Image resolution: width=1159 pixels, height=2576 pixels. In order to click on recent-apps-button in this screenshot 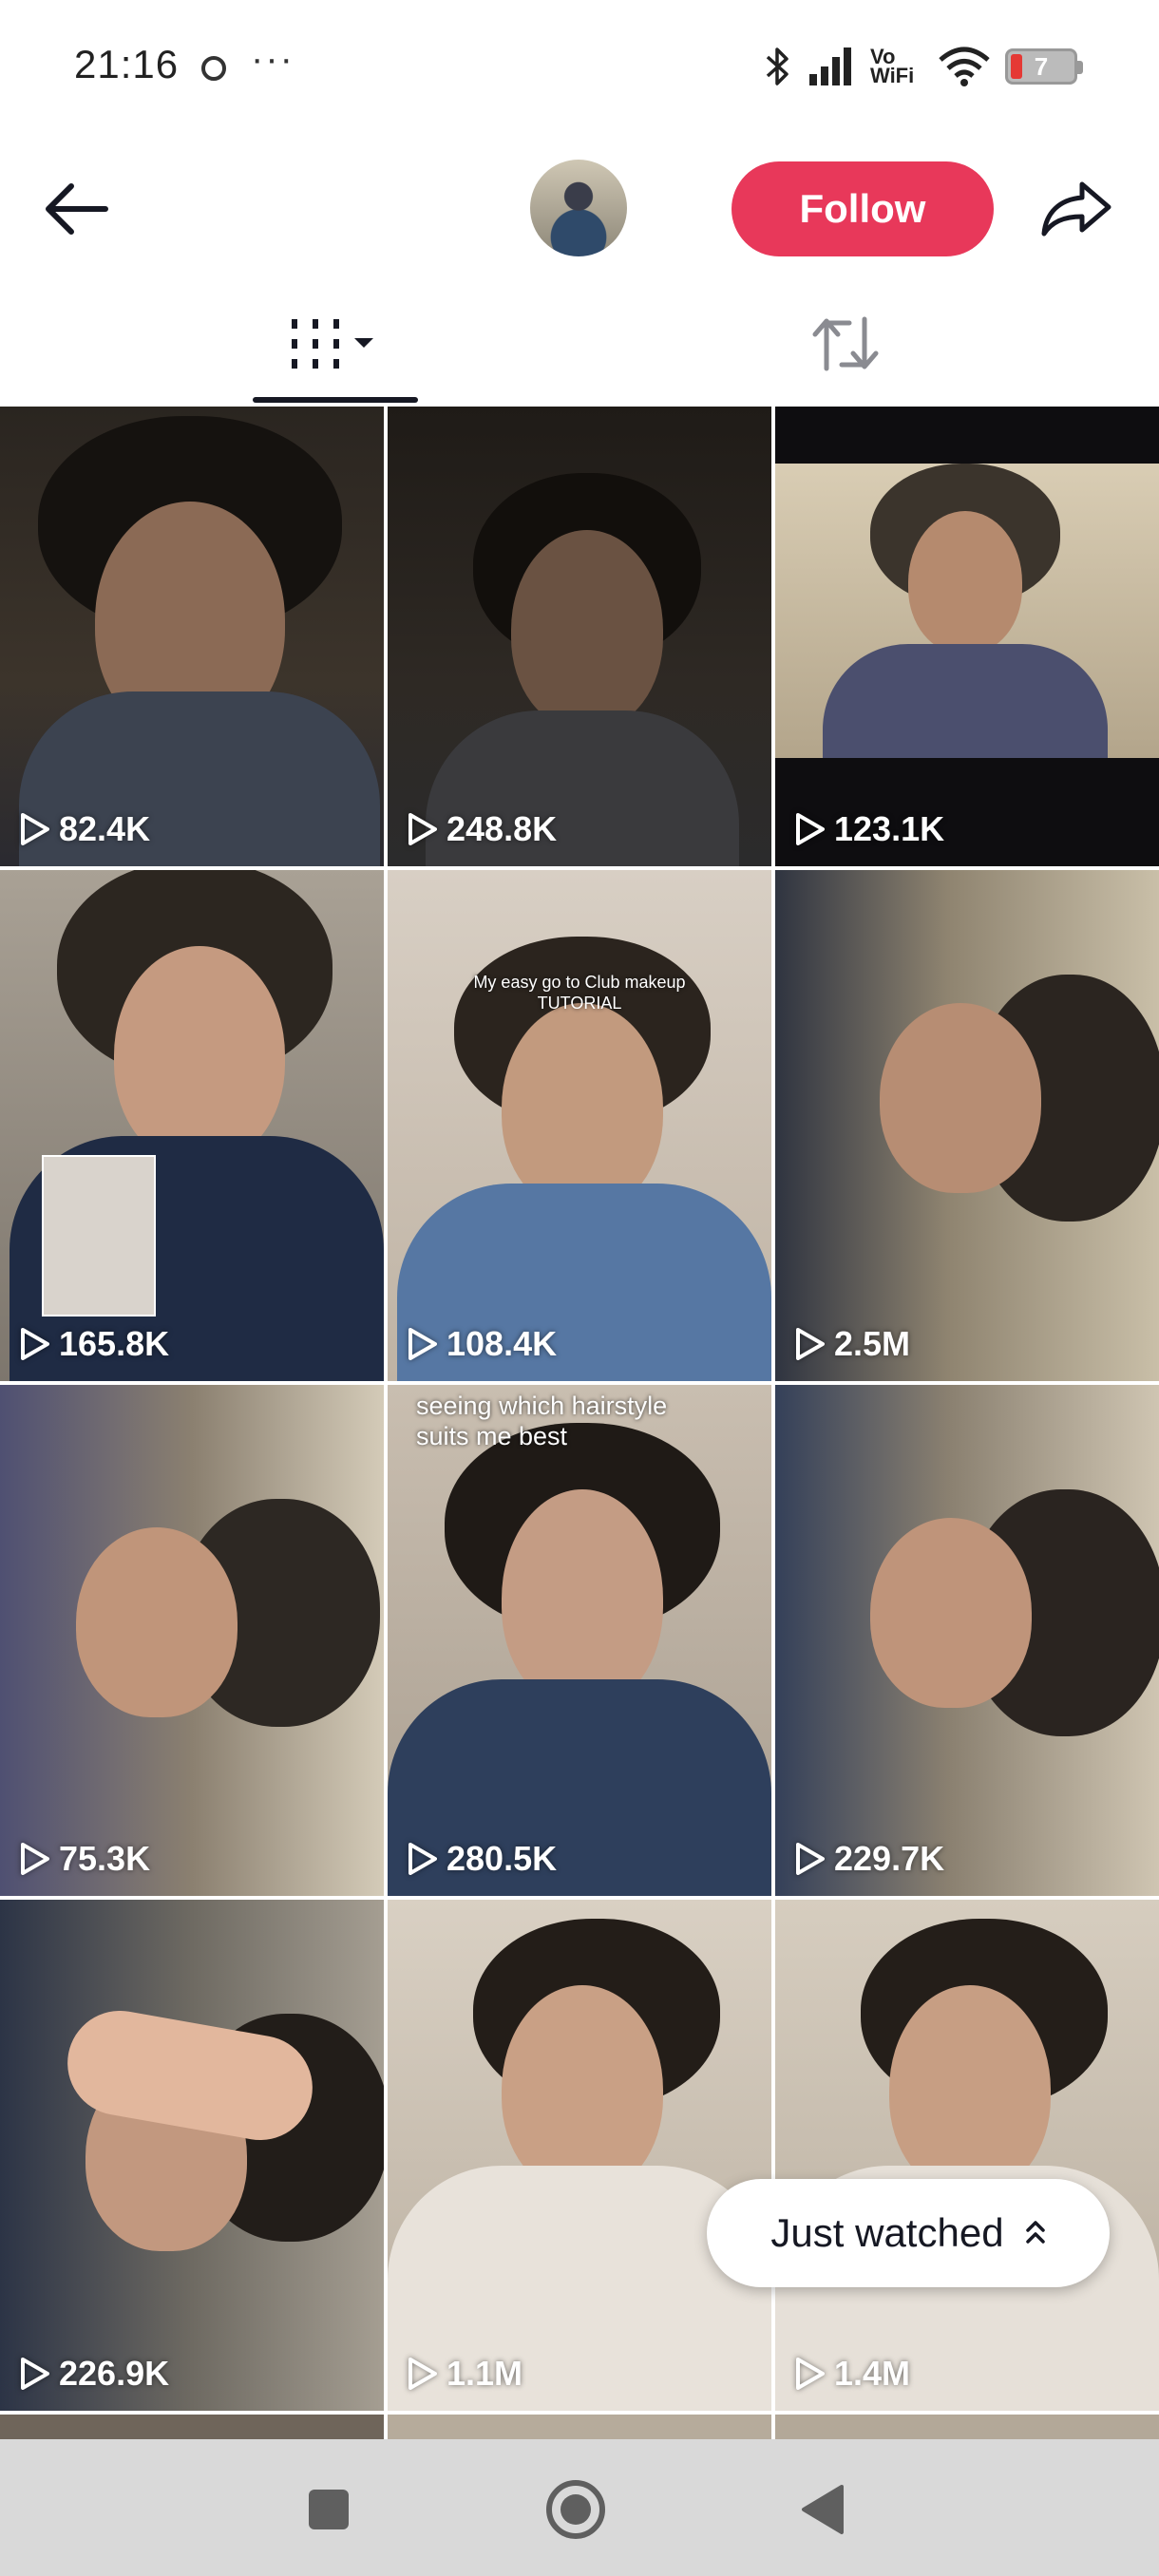, I will do `click(329, 2509)`.